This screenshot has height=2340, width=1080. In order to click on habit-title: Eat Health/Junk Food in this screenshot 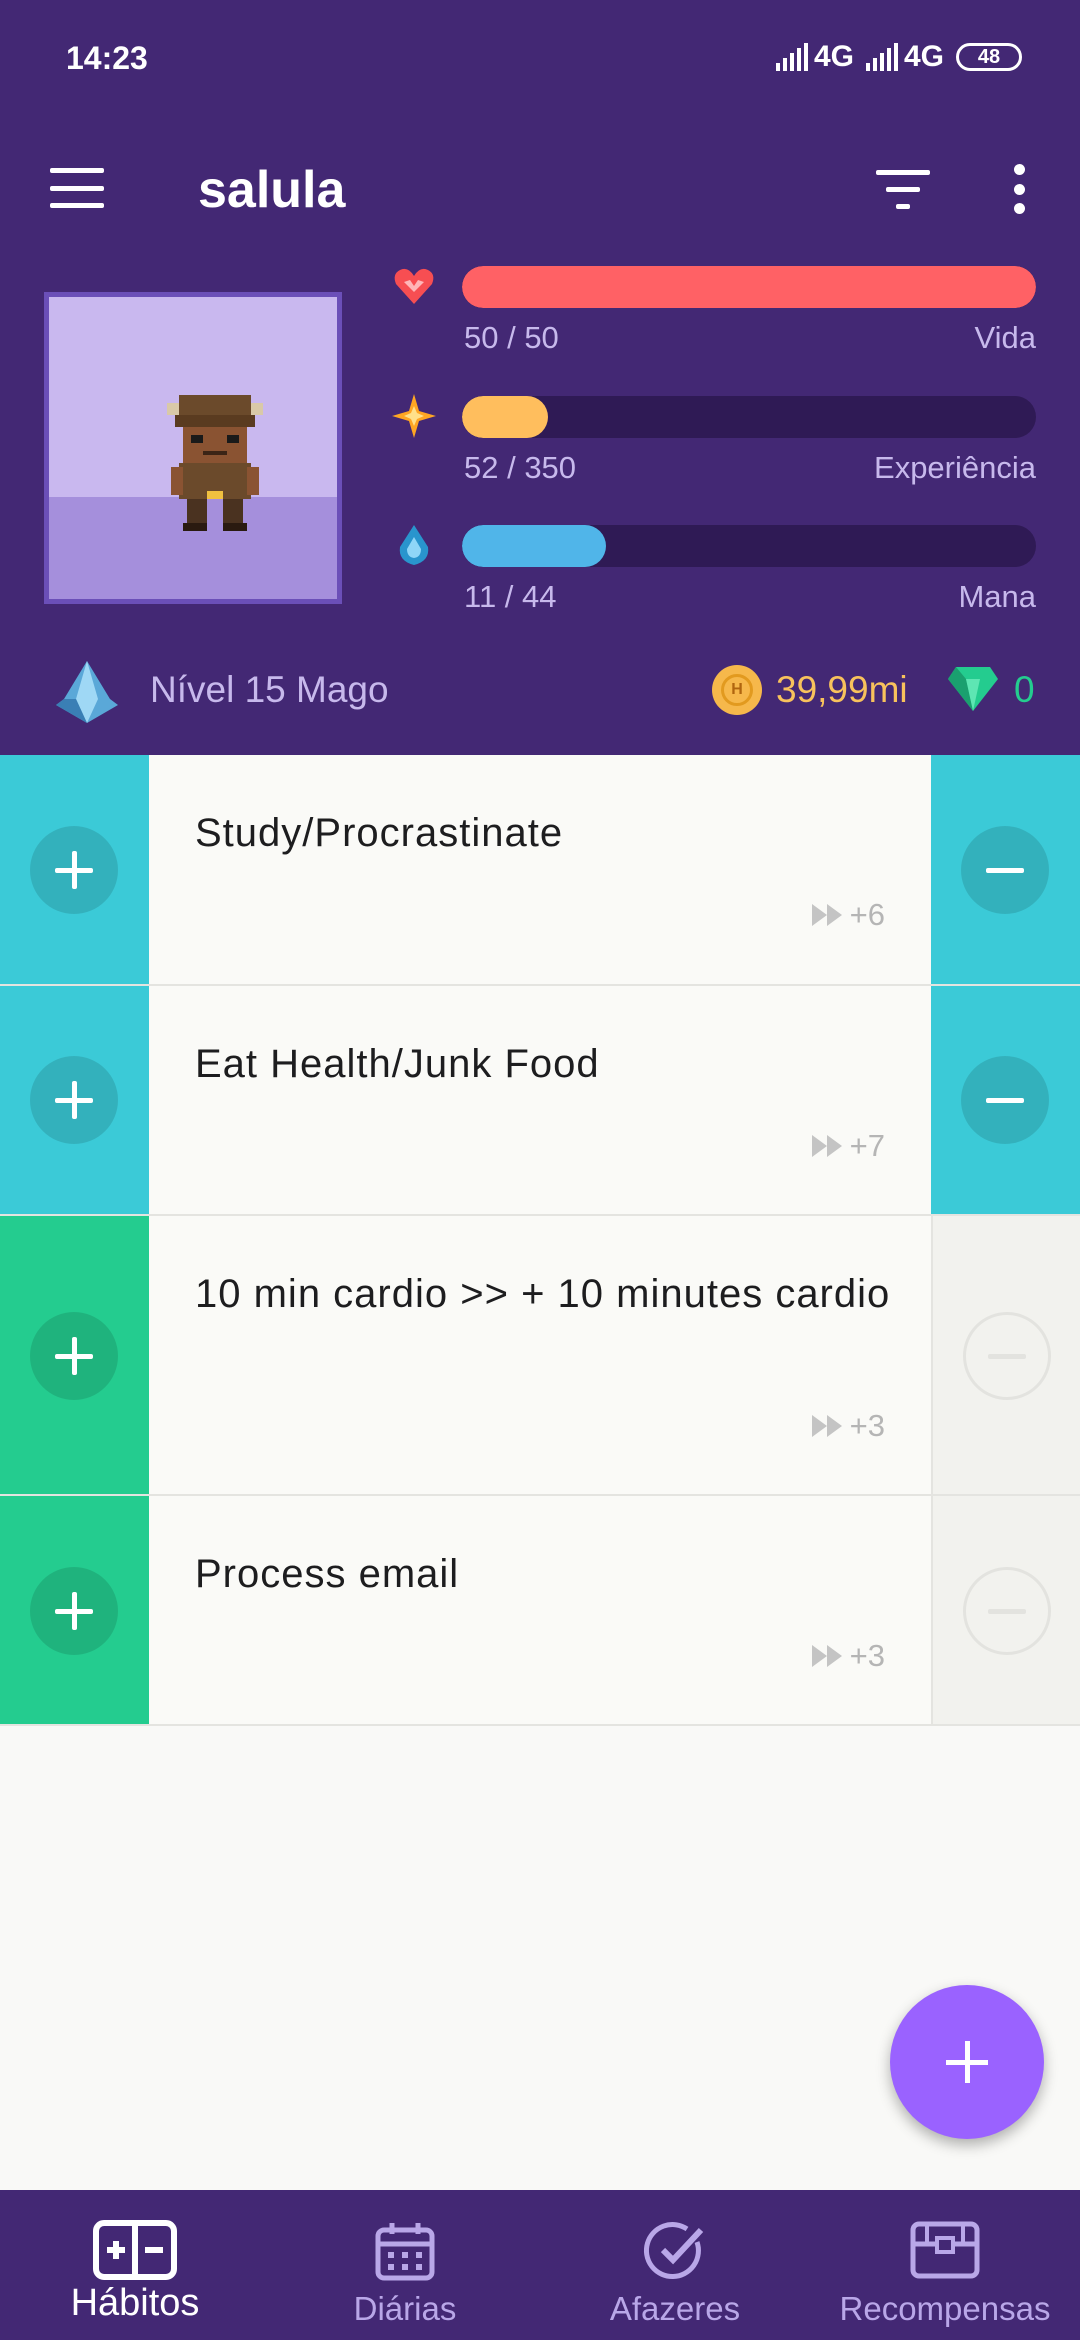, I will do `click(397, 1064)`.